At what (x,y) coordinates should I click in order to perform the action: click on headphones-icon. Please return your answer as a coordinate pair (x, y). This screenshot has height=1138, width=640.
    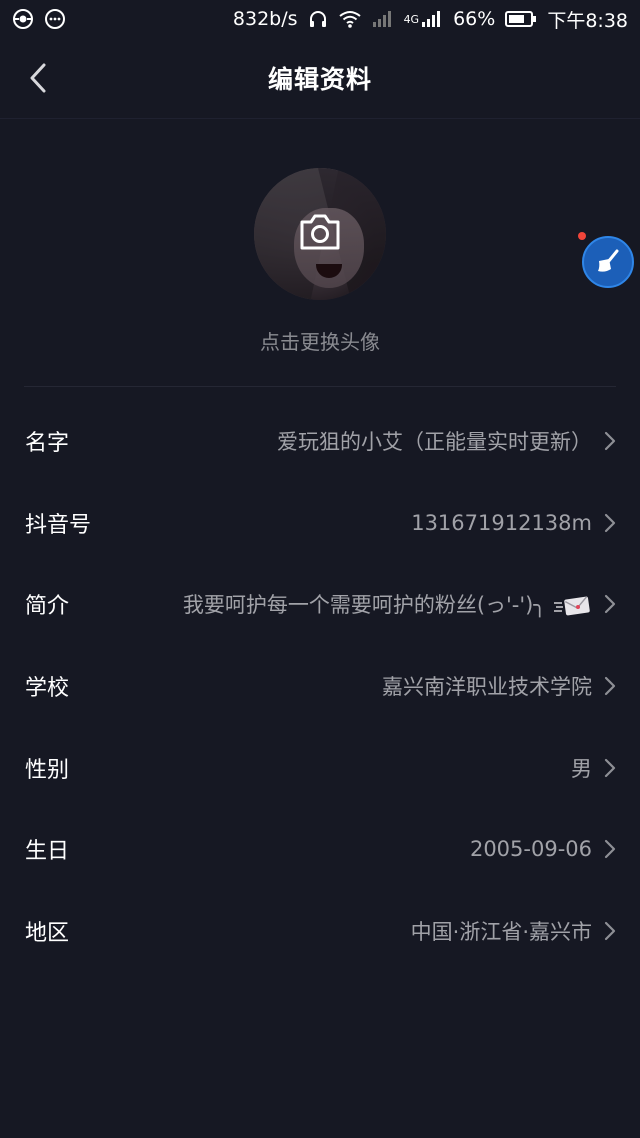
    Looking at the image, I should click on (318, 19).